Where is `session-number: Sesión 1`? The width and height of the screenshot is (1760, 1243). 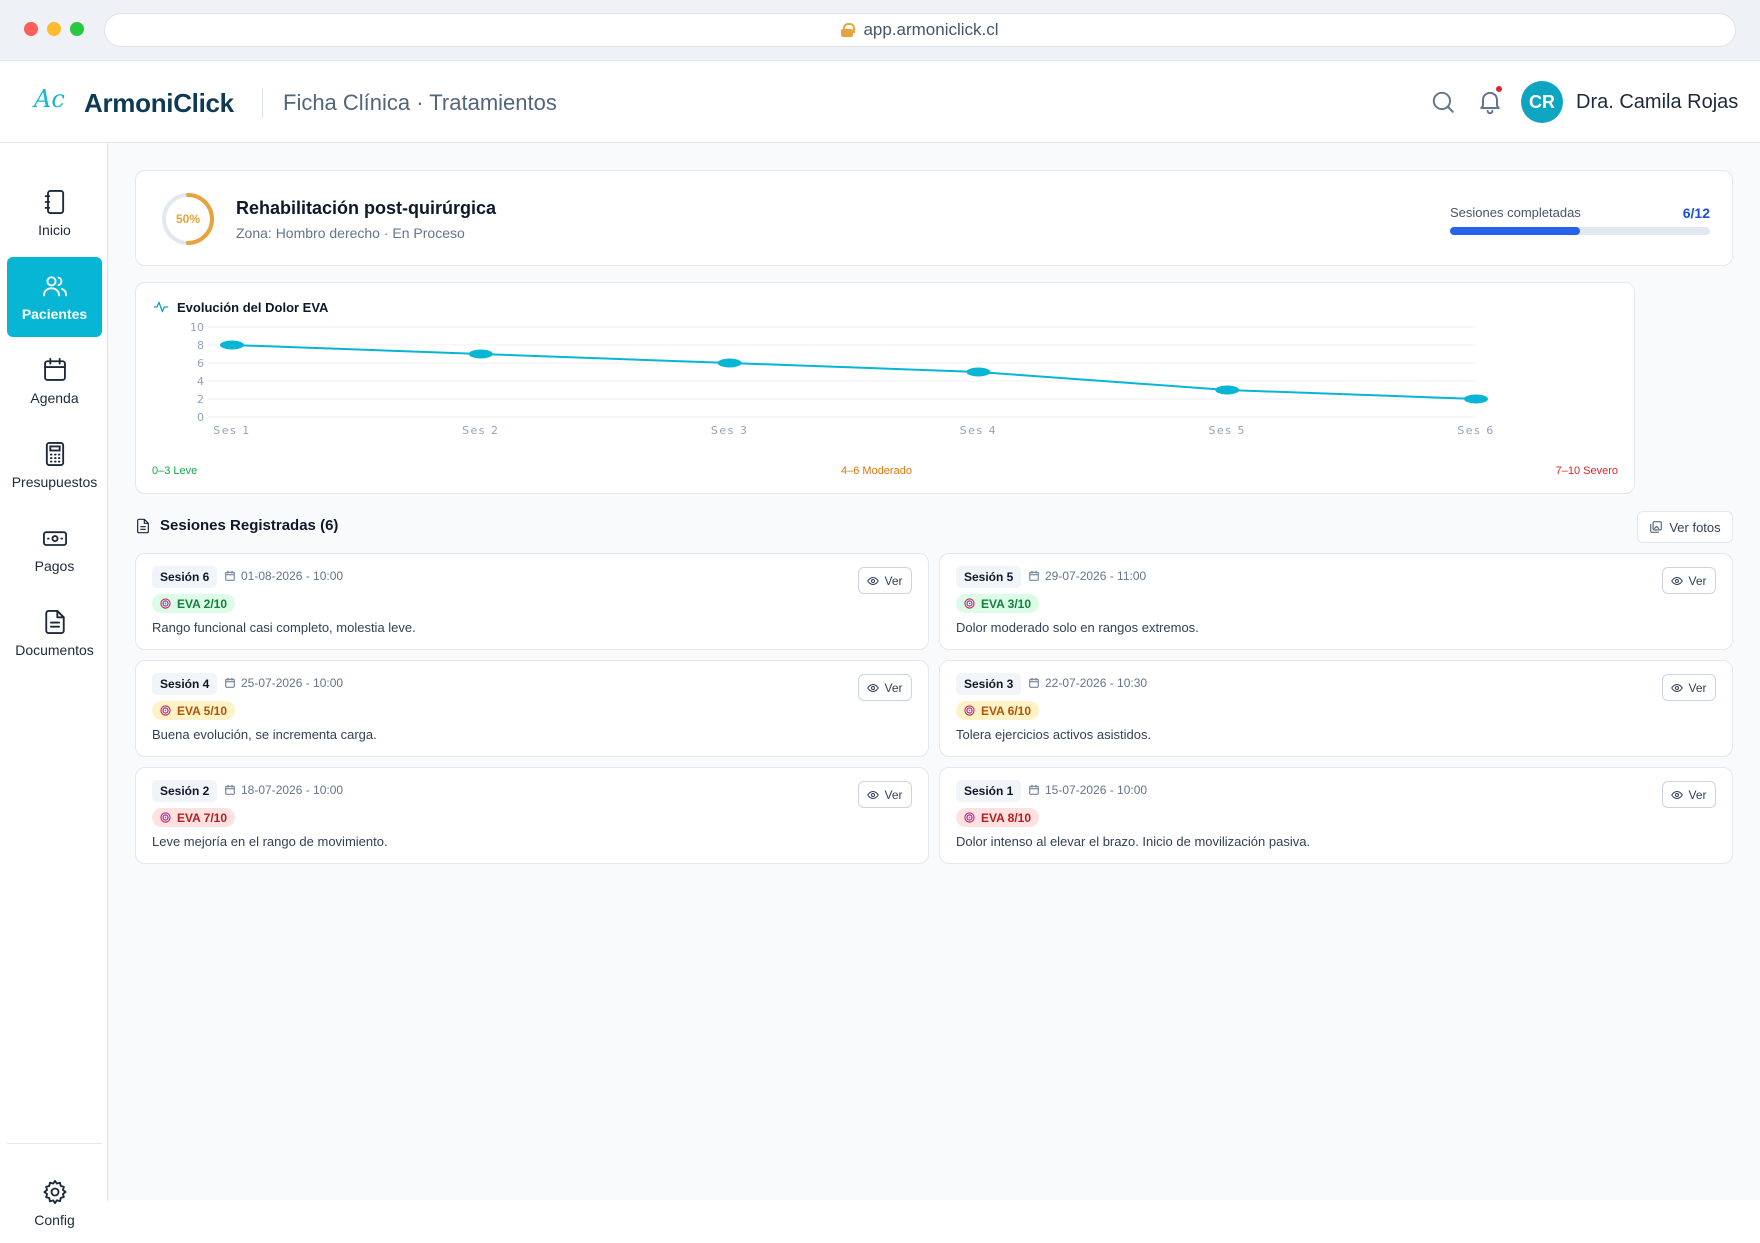 session-number: Sesión 1 is located at coordinates (989, 791).